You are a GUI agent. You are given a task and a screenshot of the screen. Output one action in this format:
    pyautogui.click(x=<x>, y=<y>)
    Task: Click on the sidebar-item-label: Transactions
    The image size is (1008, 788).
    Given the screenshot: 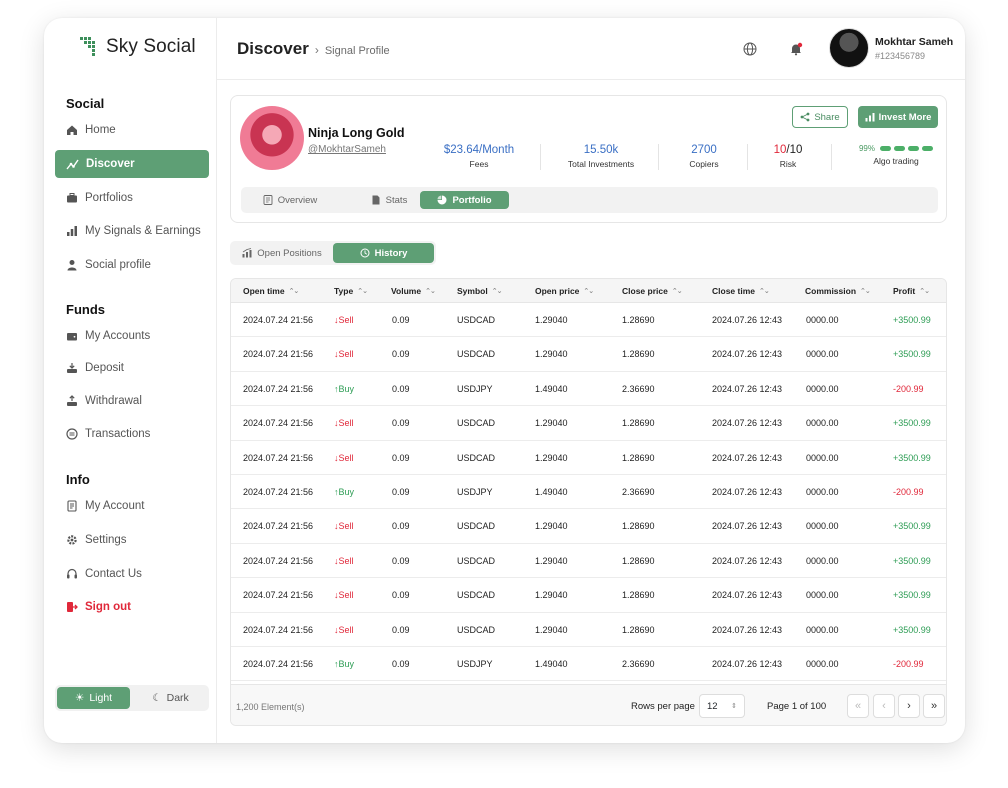 What is the action you would take?
    pyautogui.click(x=118, y=434)
    